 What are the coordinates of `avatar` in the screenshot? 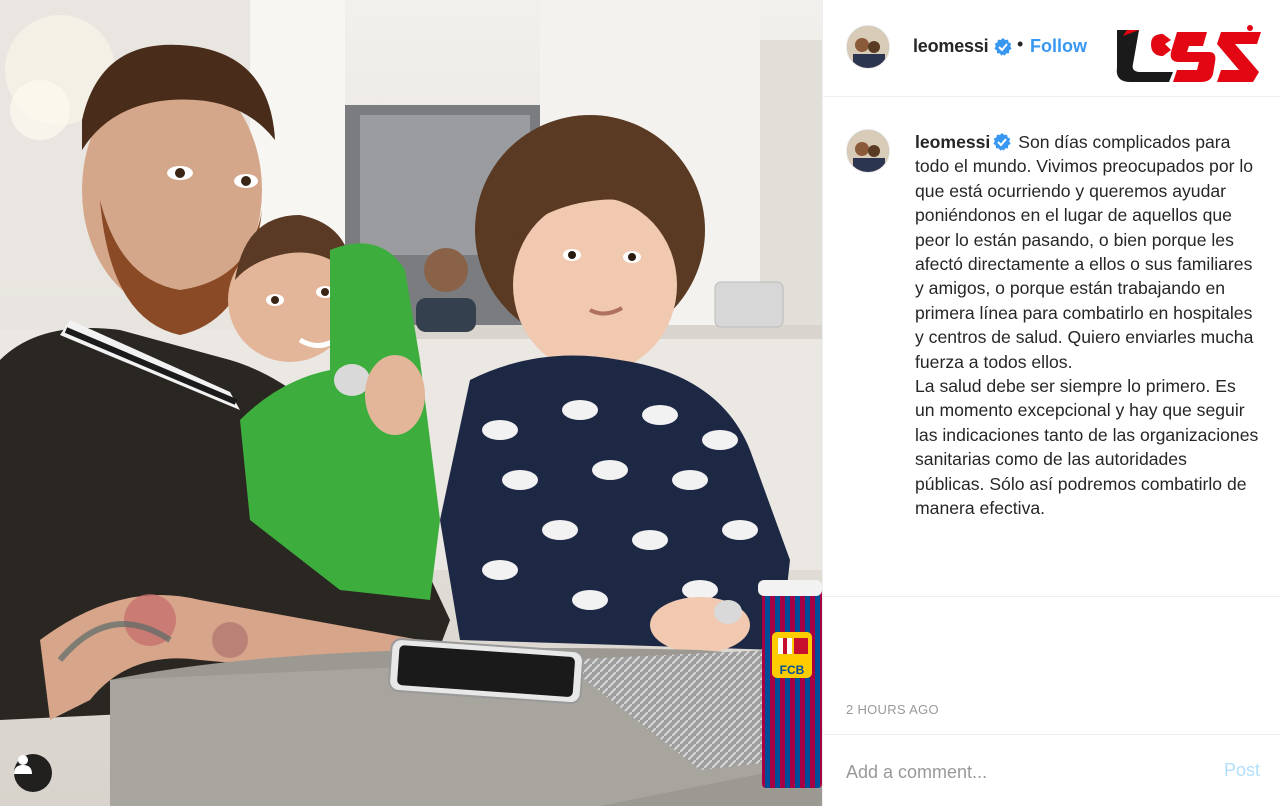 It's located at (868, 47).